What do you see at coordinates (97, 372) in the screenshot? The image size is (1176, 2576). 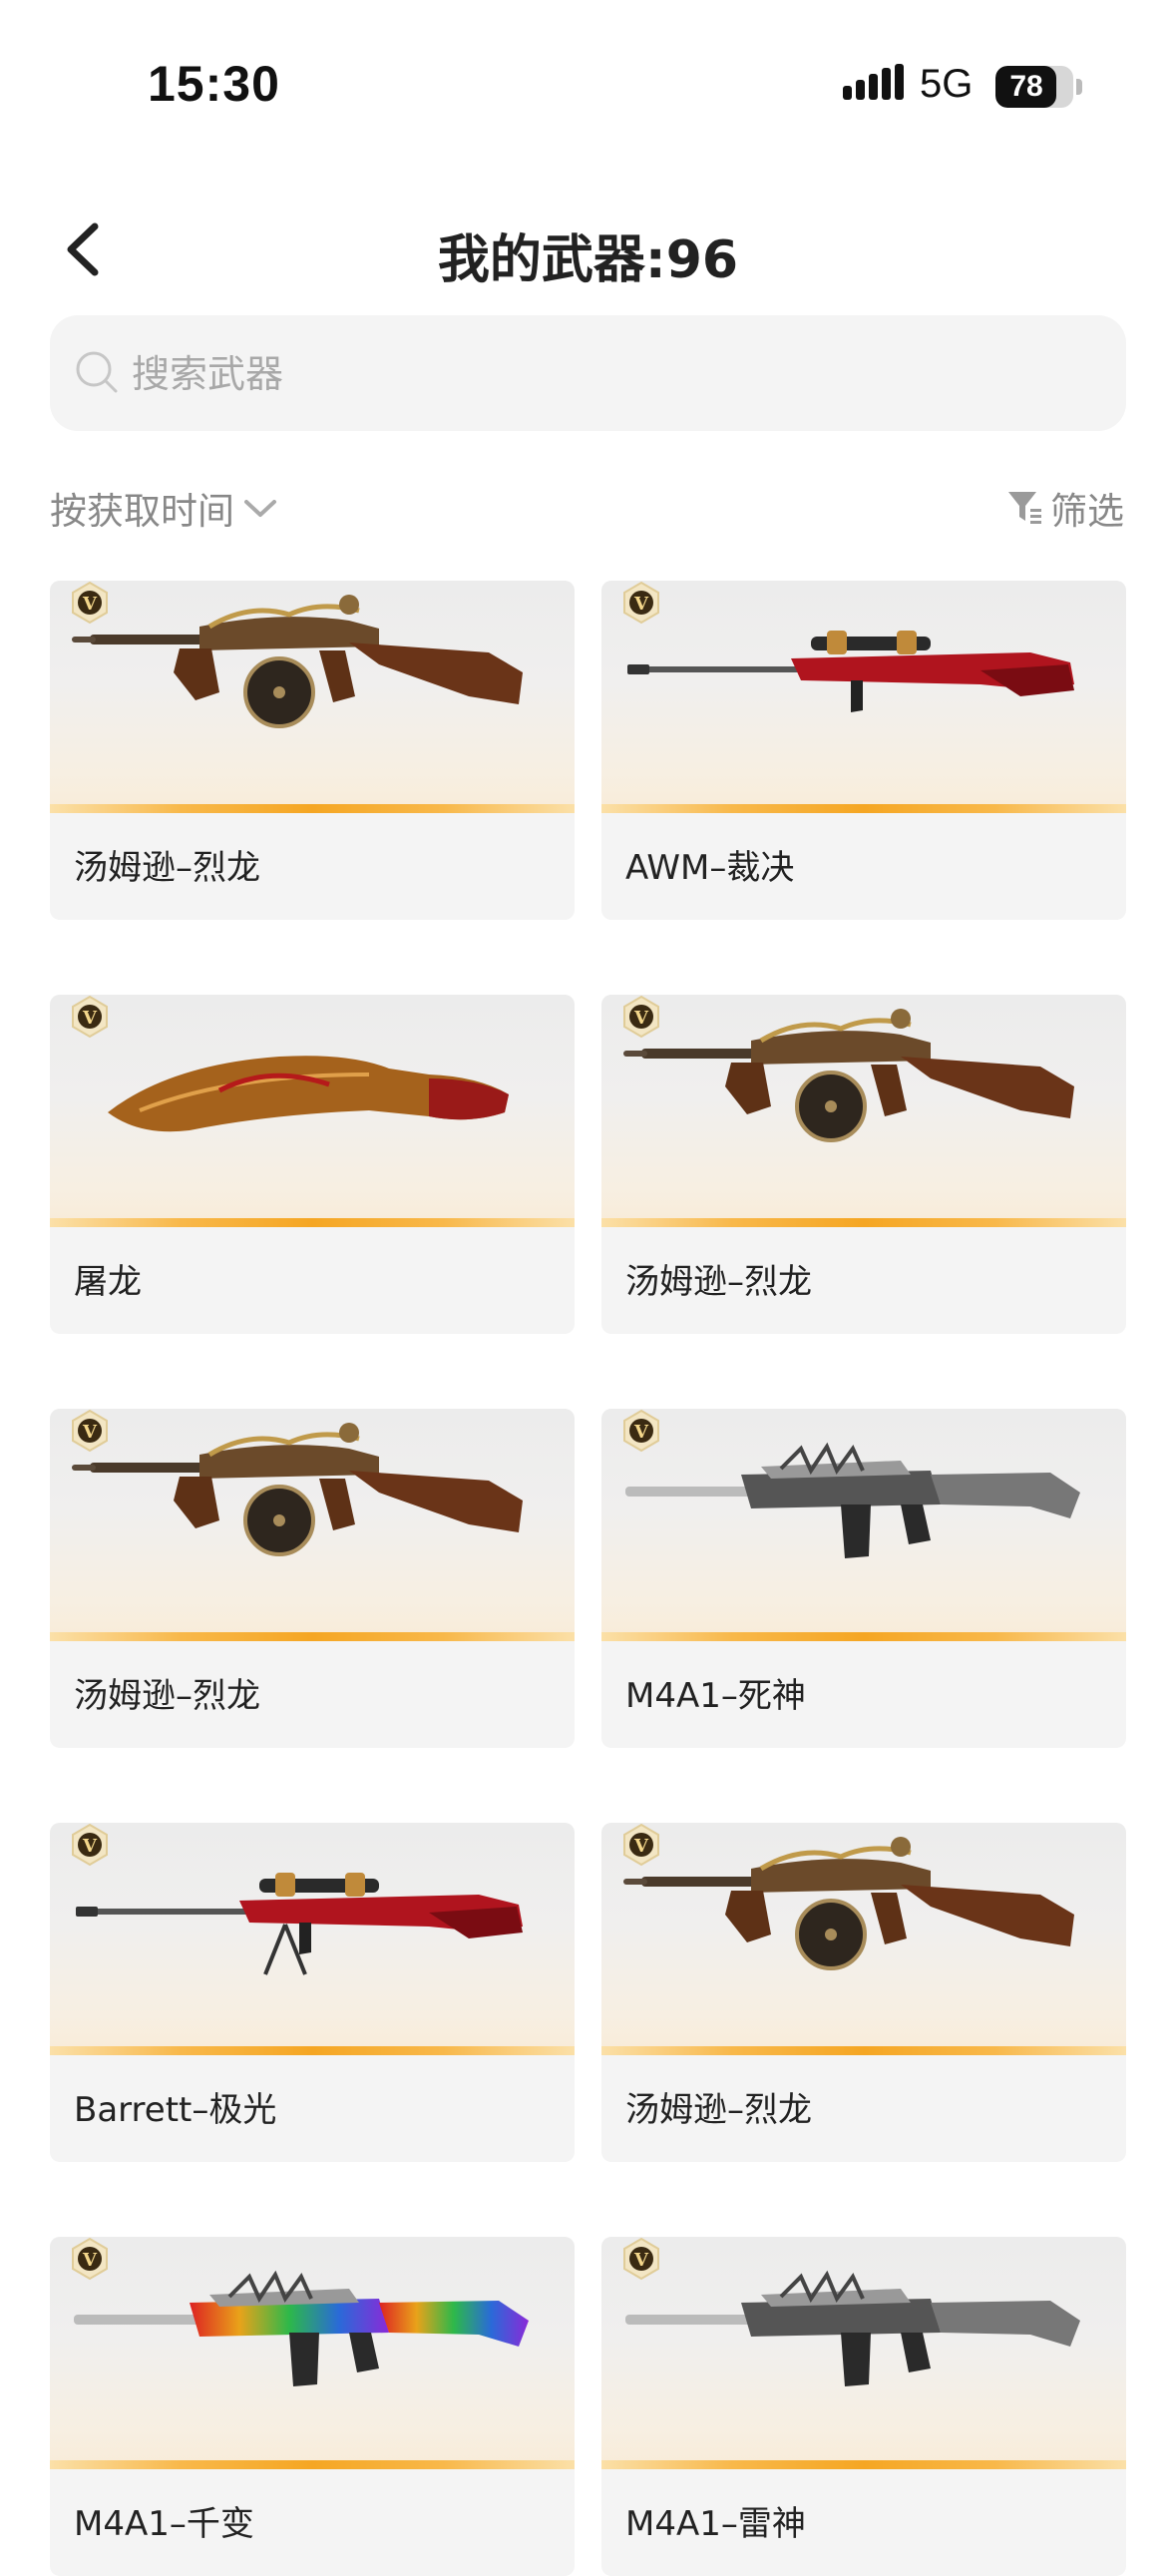 I see `search-icon` at bounding box center [97, 372].